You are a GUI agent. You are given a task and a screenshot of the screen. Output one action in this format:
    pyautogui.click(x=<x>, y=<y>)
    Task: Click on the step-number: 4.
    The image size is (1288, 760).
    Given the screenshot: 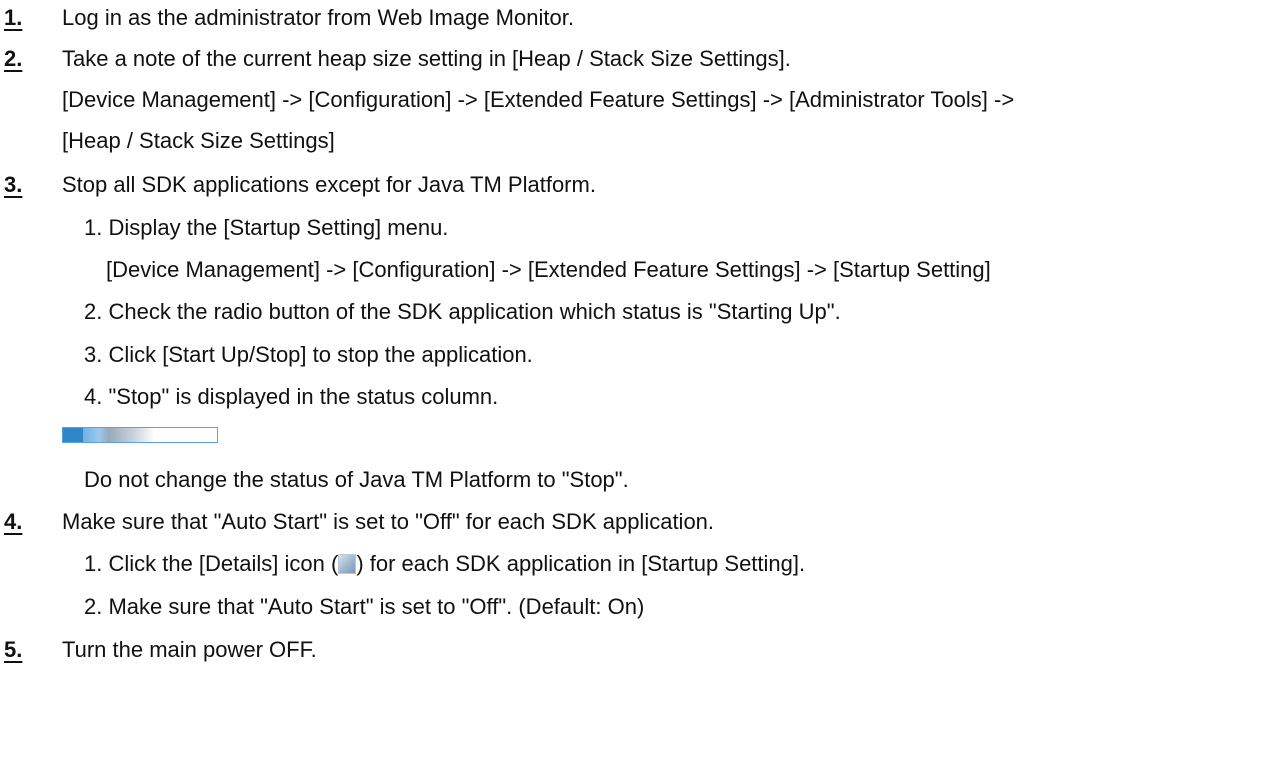 What is the action you would take?
    pyautogui.click(x=13, y=521)
    